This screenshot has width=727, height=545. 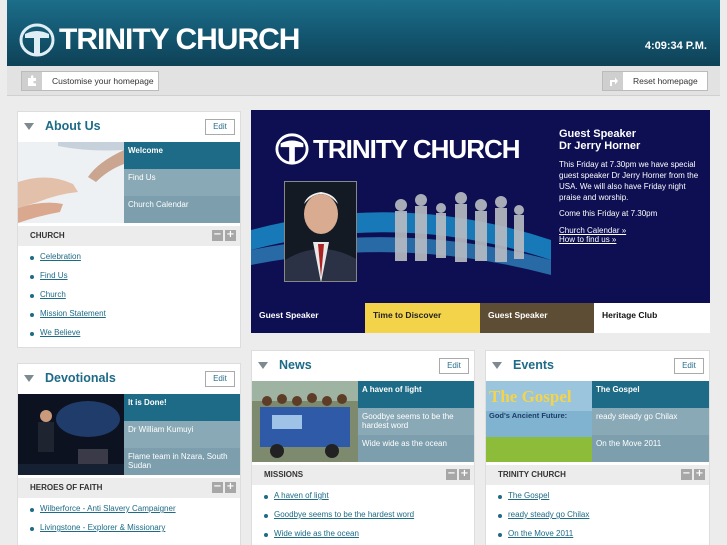 What do you see at coordinates (344, 514) in the screenshot?
I see `link-goodbye: Goodbye seems to be the hardest word` at bounding box center [344, 514].